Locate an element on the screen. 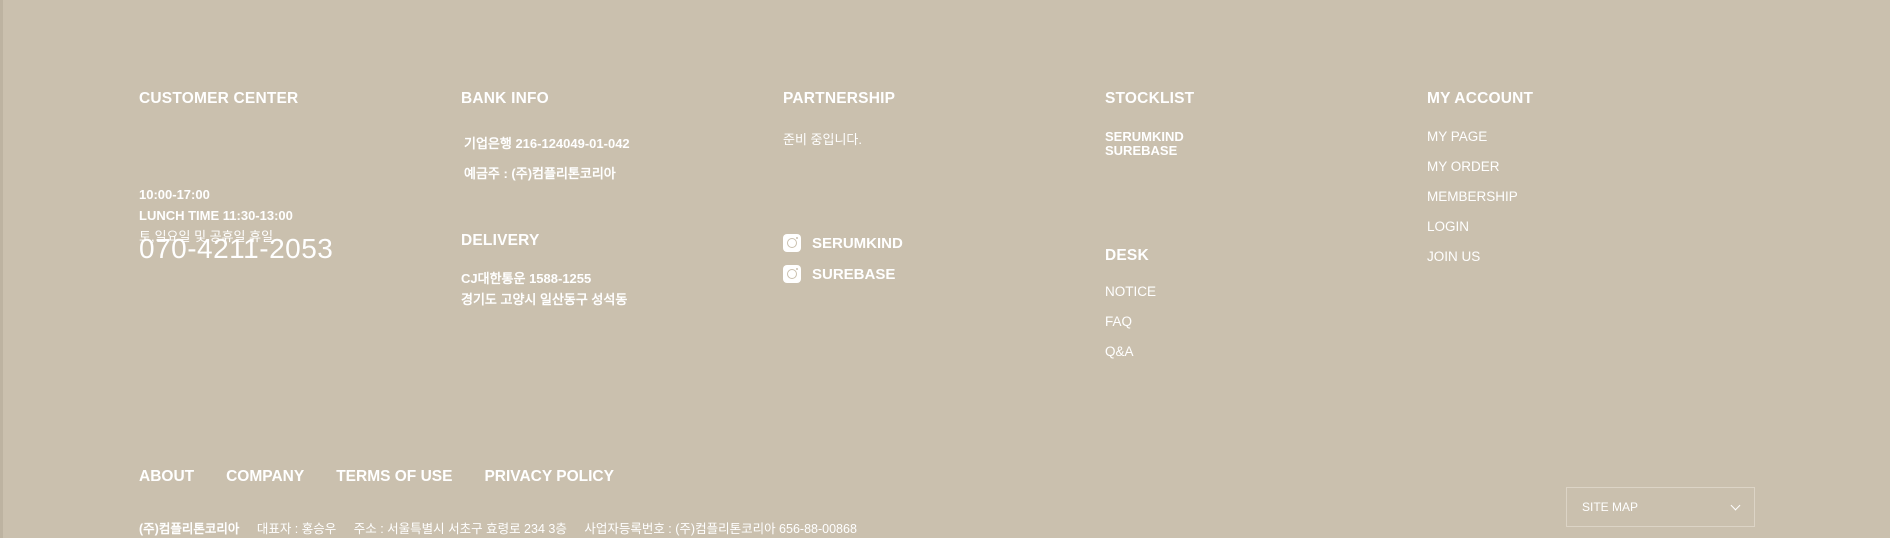 The height and width of the screenshot is (538, 1890). sns-link-serumkind: SERUMKIND is located at coordinates (843, 243).